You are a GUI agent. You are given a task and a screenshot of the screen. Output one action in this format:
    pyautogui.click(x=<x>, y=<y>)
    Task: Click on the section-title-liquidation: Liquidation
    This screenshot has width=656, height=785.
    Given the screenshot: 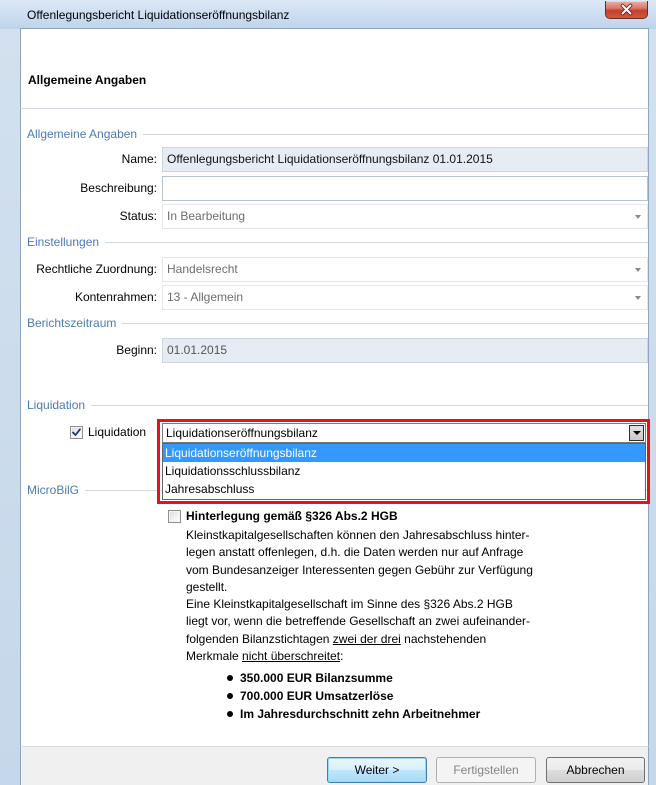 What is the action you would take?
    pyautogui.click(x=56, y=405)
    